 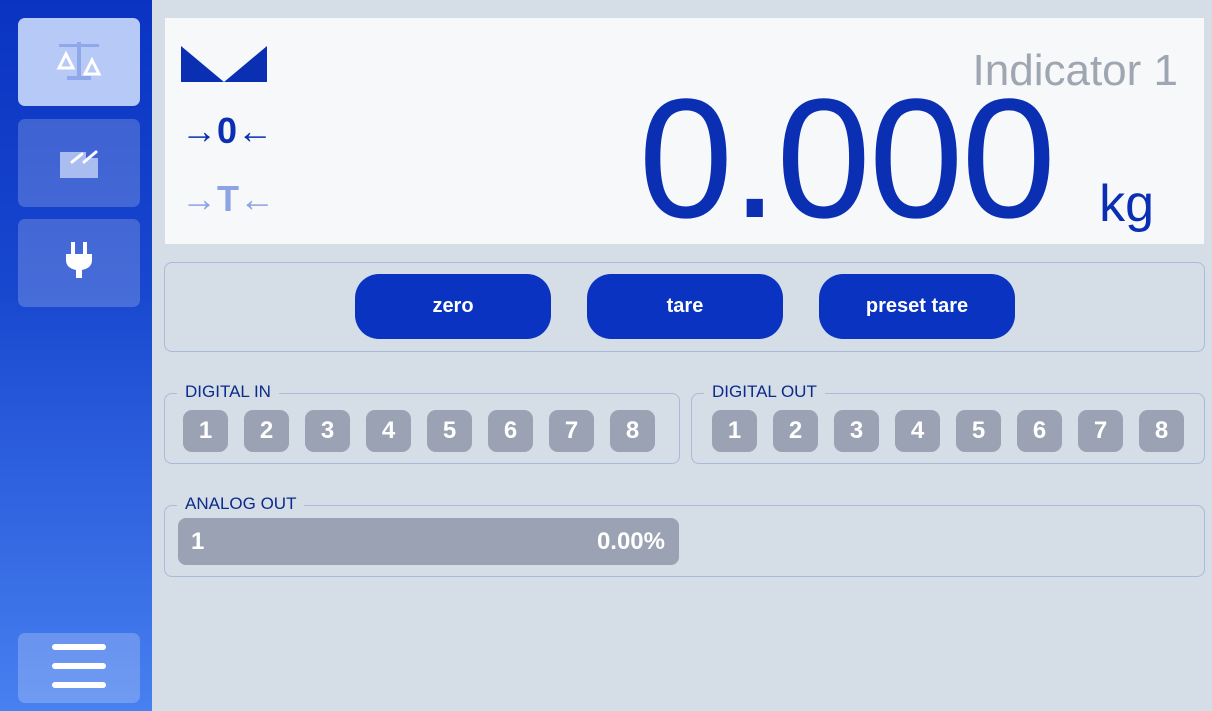 I want to click on hamburger-menu-icon, so click(x=79, y=668).